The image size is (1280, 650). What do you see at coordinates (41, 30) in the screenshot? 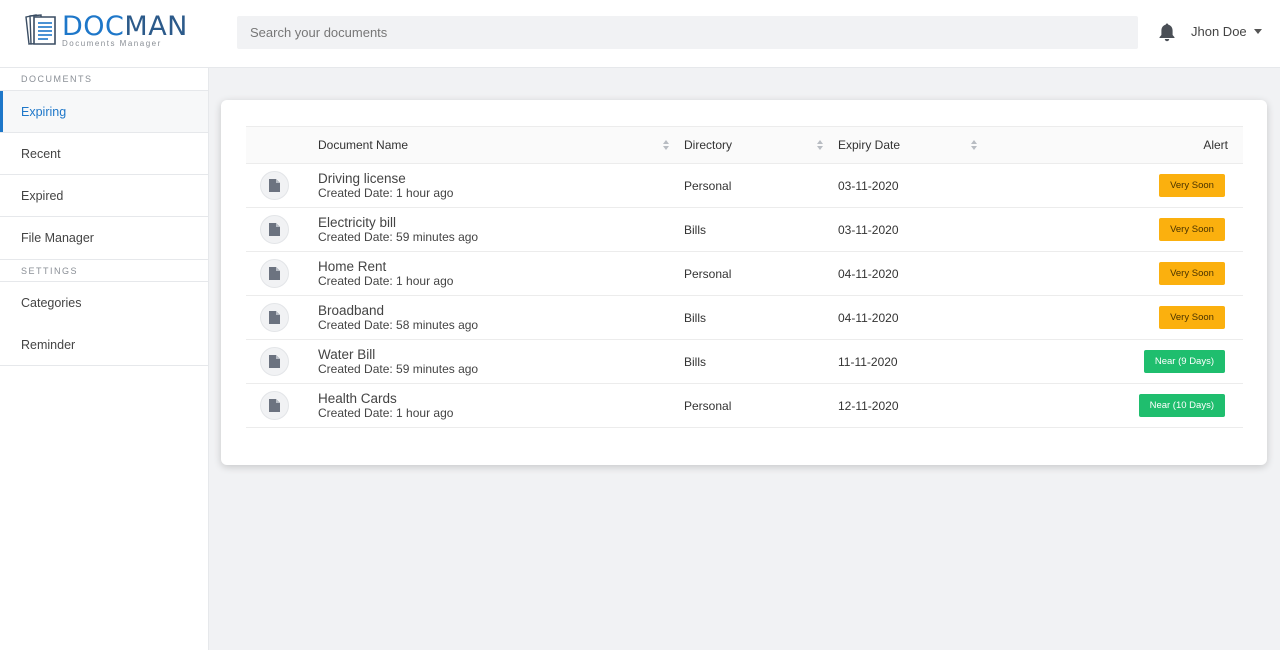
I see `documents-logo-icon` at bounding box center [41, 30].